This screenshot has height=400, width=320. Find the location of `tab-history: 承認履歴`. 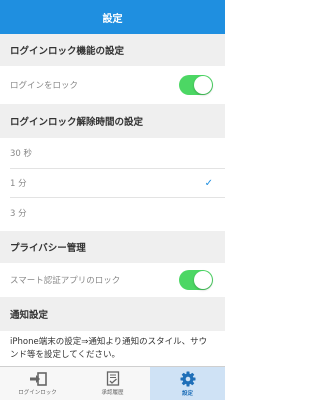

tab-history: 承認履歴 is located at coordinates (112, 383).